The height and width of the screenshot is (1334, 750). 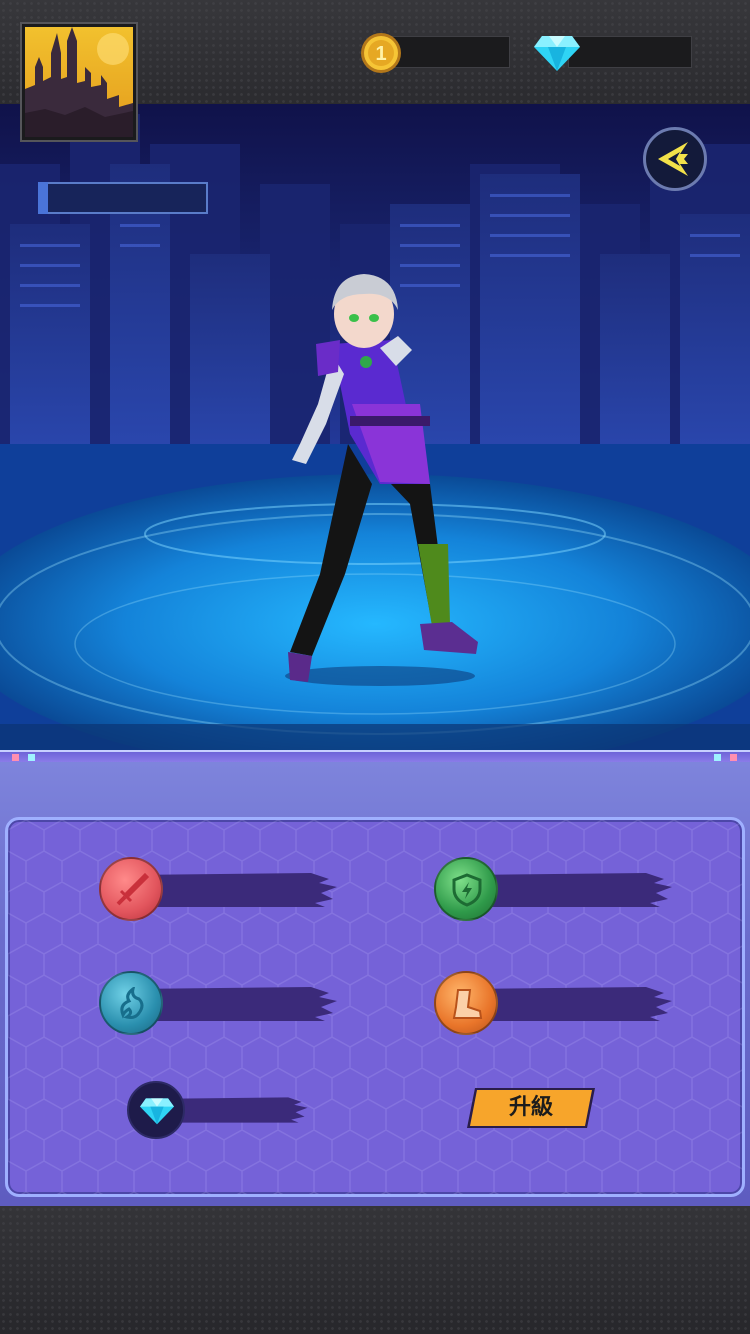 I want to click on sword-icon, so click(x=132, y=889).